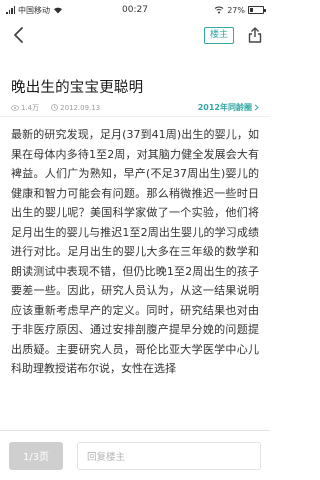 The image size is (320, 480). I want to click on bottom-bar: 1/3页 回复楼主, so click(135, 455).